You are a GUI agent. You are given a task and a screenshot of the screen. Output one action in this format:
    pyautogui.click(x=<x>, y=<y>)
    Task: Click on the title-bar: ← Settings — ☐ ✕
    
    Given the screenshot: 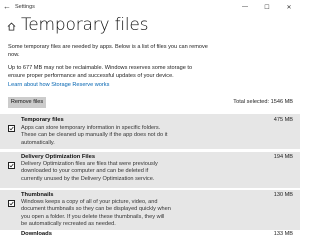 What is the action you would take?
    pyautogui.click(x=150, y=7)
    